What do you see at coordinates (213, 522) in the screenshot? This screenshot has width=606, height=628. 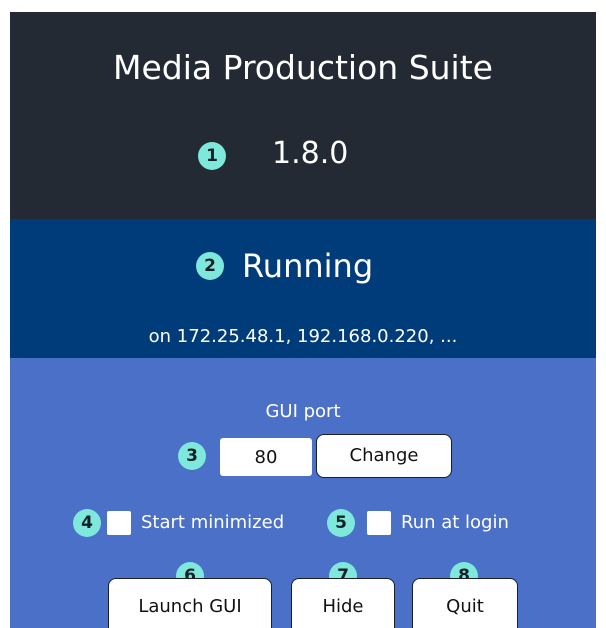 I see `start-minimized-label: Start minimized` at bounding box center [213, 522].